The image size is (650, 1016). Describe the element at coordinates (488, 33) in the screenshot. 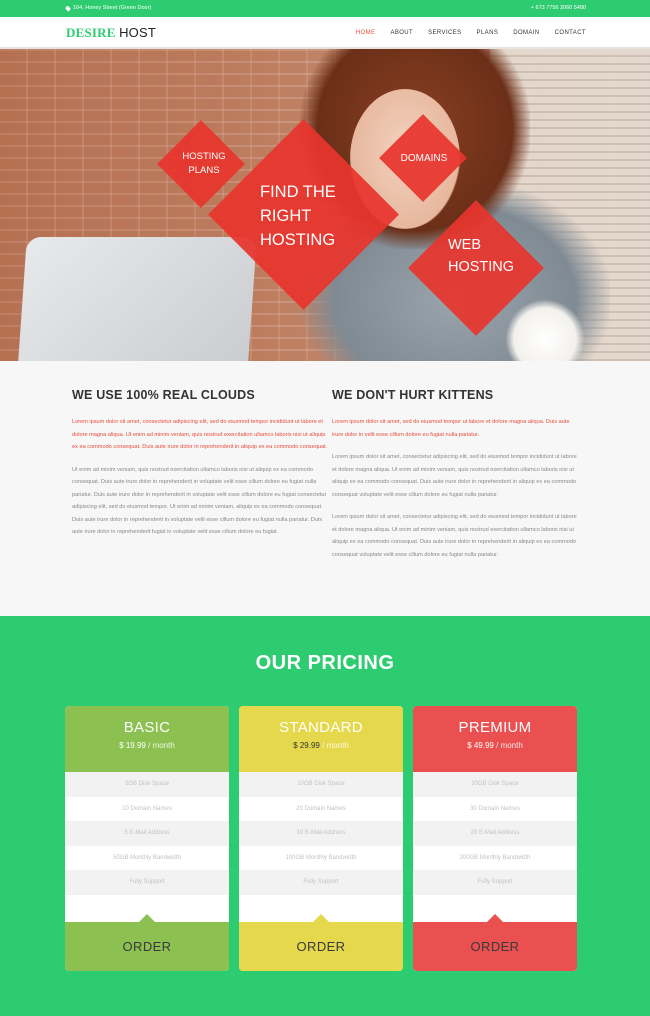

I see `nav-plans: PLANS` at that location.